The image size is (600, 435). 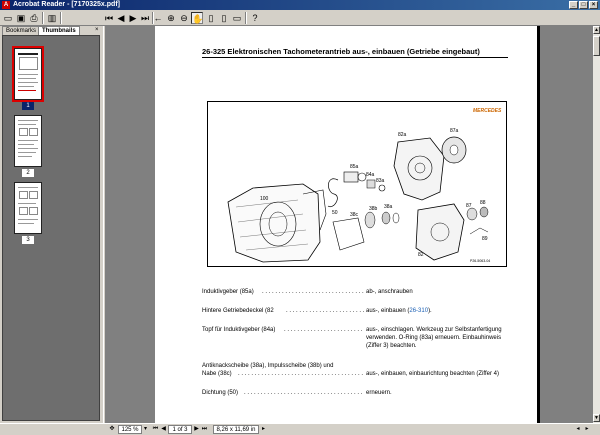 What do you see at coordinates (21, 18) in the screenshot?
I see `save-icon: ▣` at bounding box center [21, 18].